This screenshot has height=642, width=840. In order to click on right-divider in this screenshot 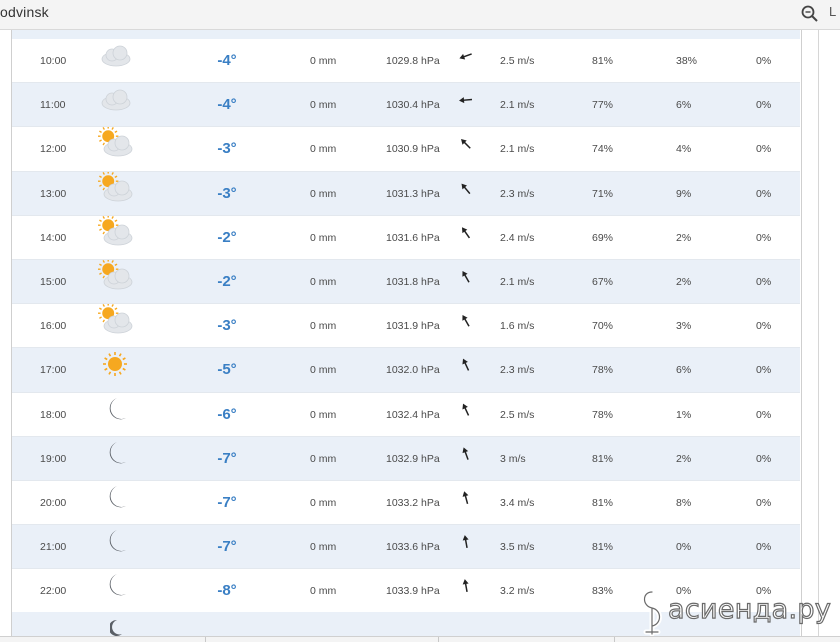, I will do `click(818, 333)`.